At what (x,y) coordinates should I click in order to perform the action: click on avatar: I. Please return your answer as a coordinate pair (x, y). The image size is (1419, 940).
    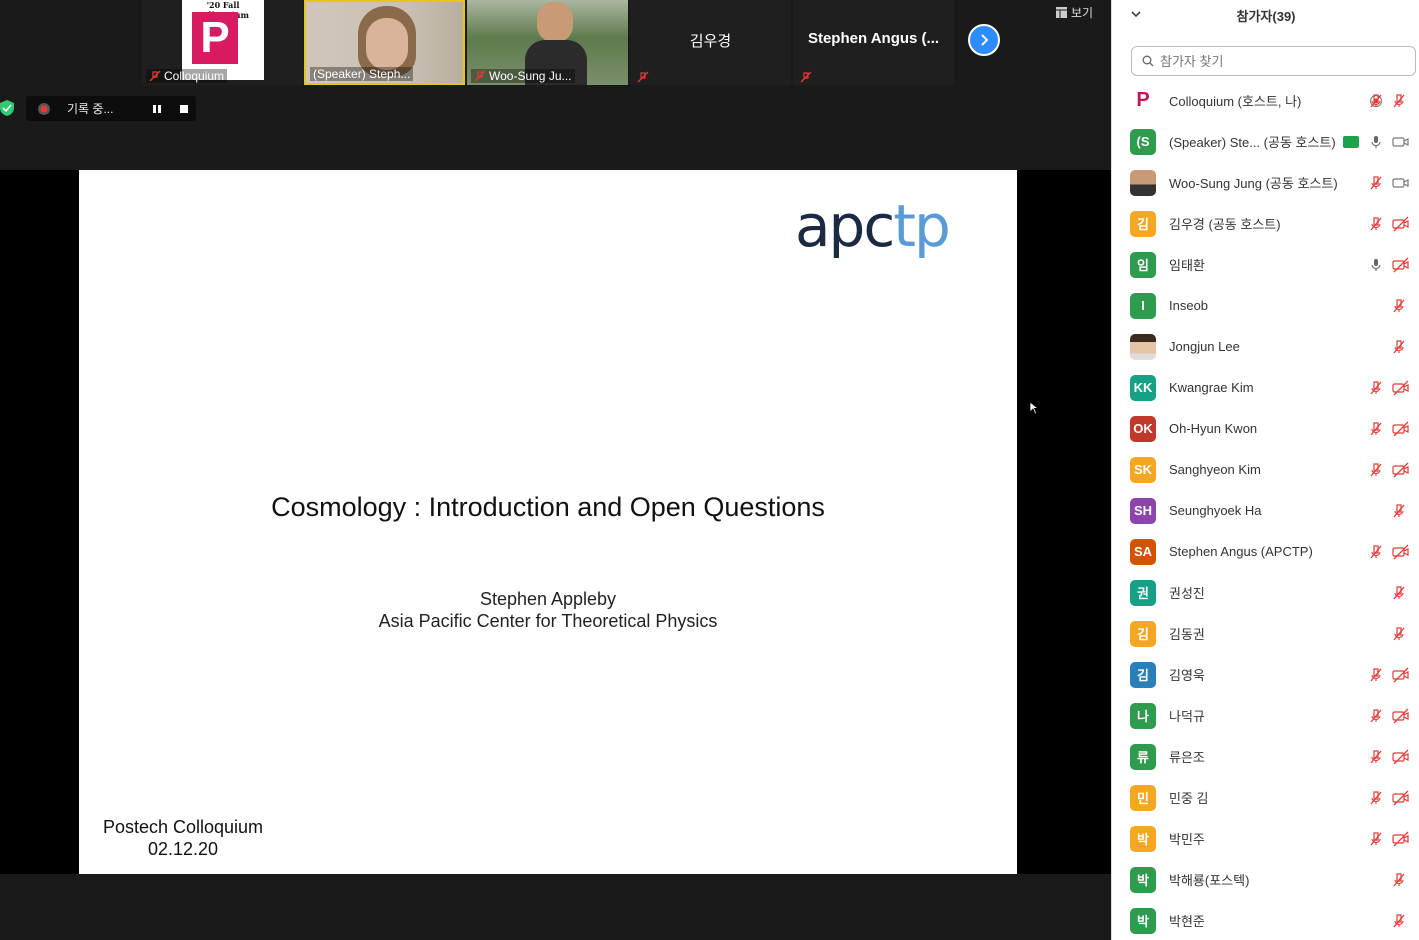
    Looking at the image, I should click on (1143, 305).